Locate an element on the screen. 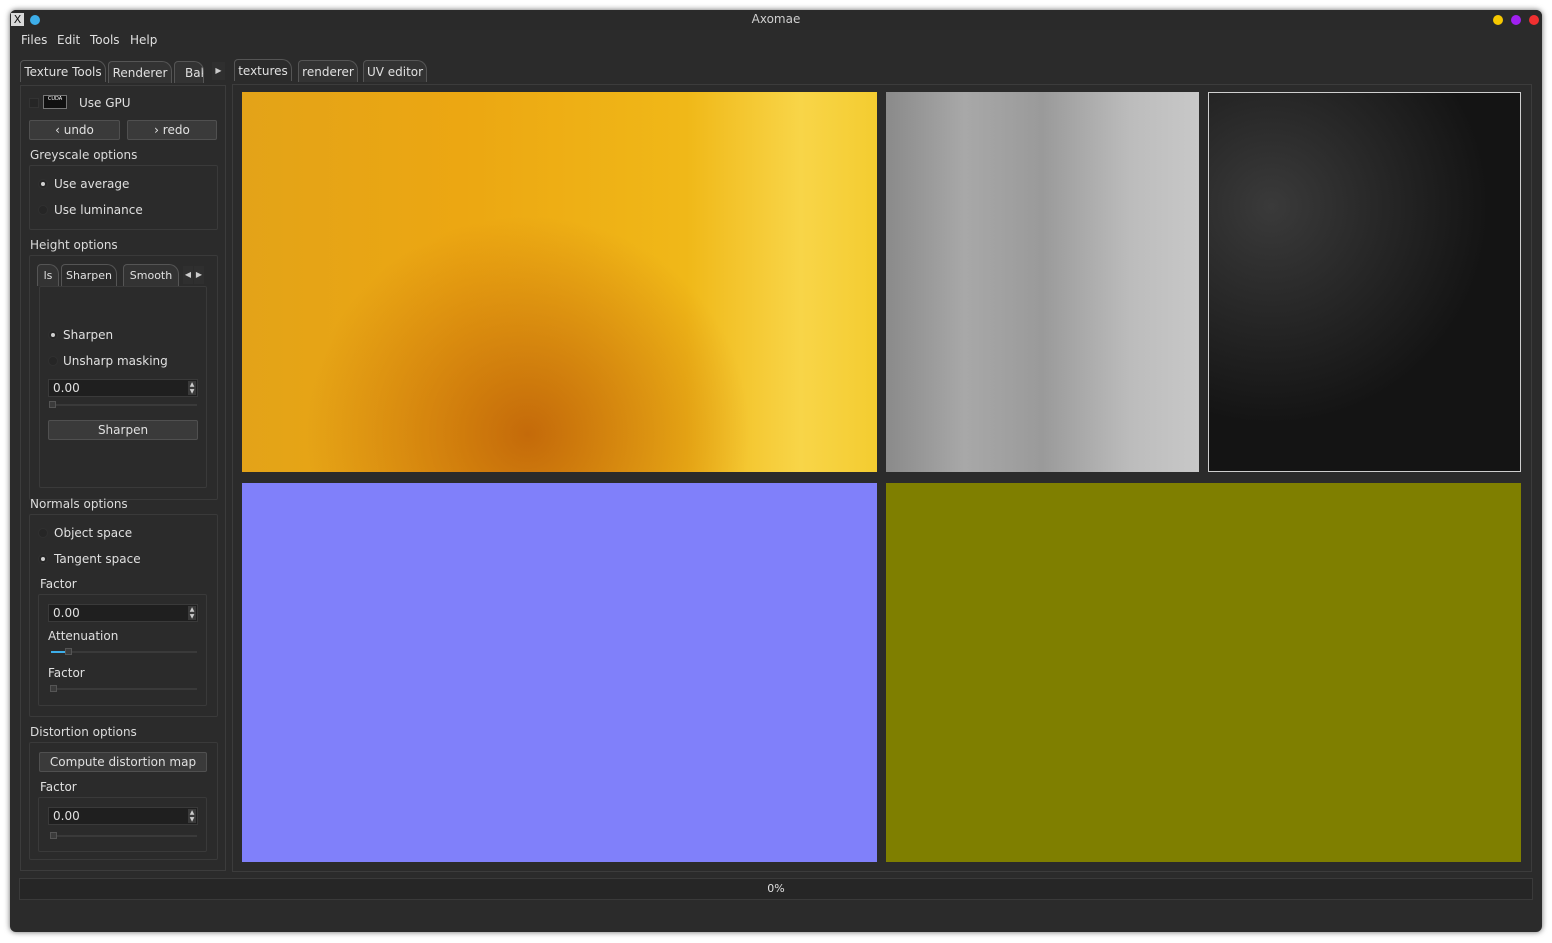 The height and width of the screenshot is (943, 1552). maximize-button is located at coordinates (1516, 20).